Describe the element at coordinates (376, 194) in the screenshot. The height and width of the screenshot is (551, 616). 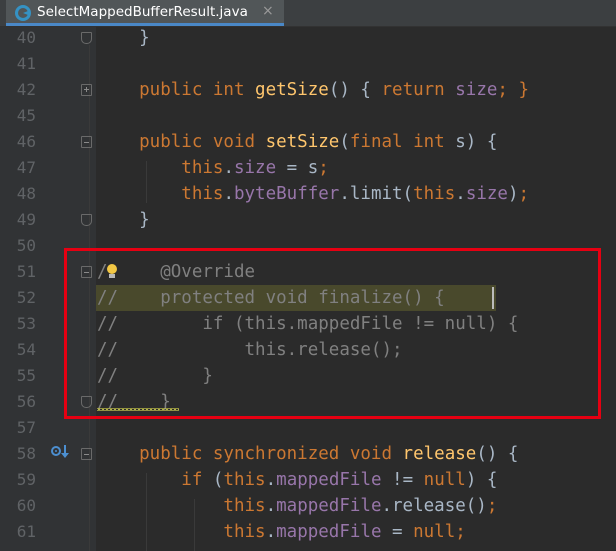
I see `code-token: .limit(` at that location.